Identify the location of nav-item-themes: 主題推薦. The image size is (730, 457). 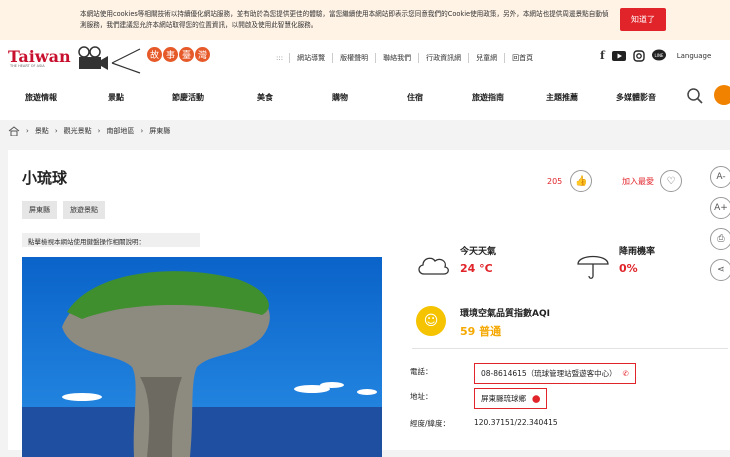
(562, 97).